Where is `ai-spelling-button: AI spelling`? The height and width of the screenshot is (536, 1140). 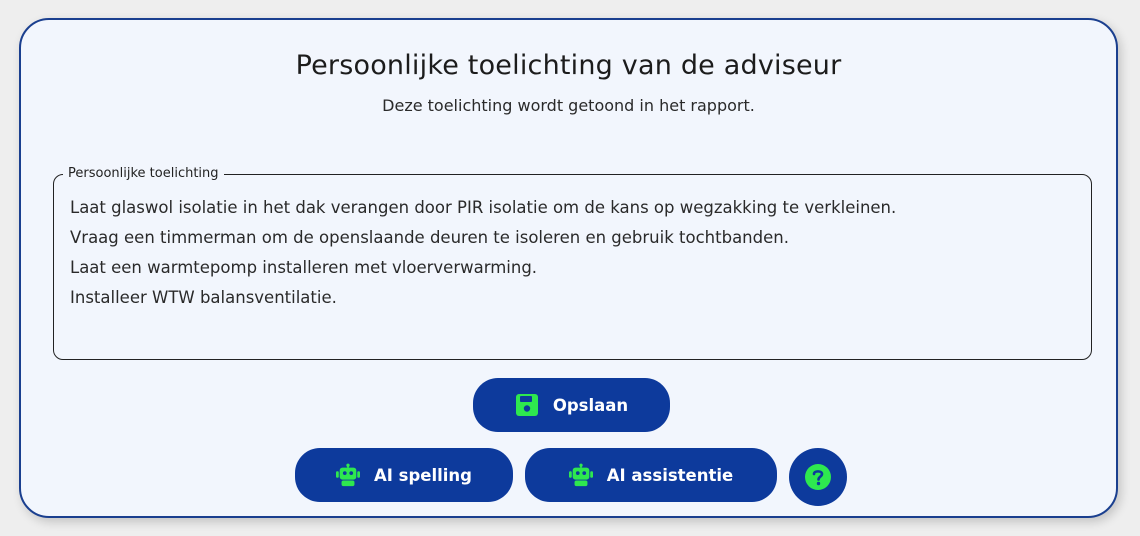 ai-spelling-button: AI spelling is located at coordinates (404, 475).